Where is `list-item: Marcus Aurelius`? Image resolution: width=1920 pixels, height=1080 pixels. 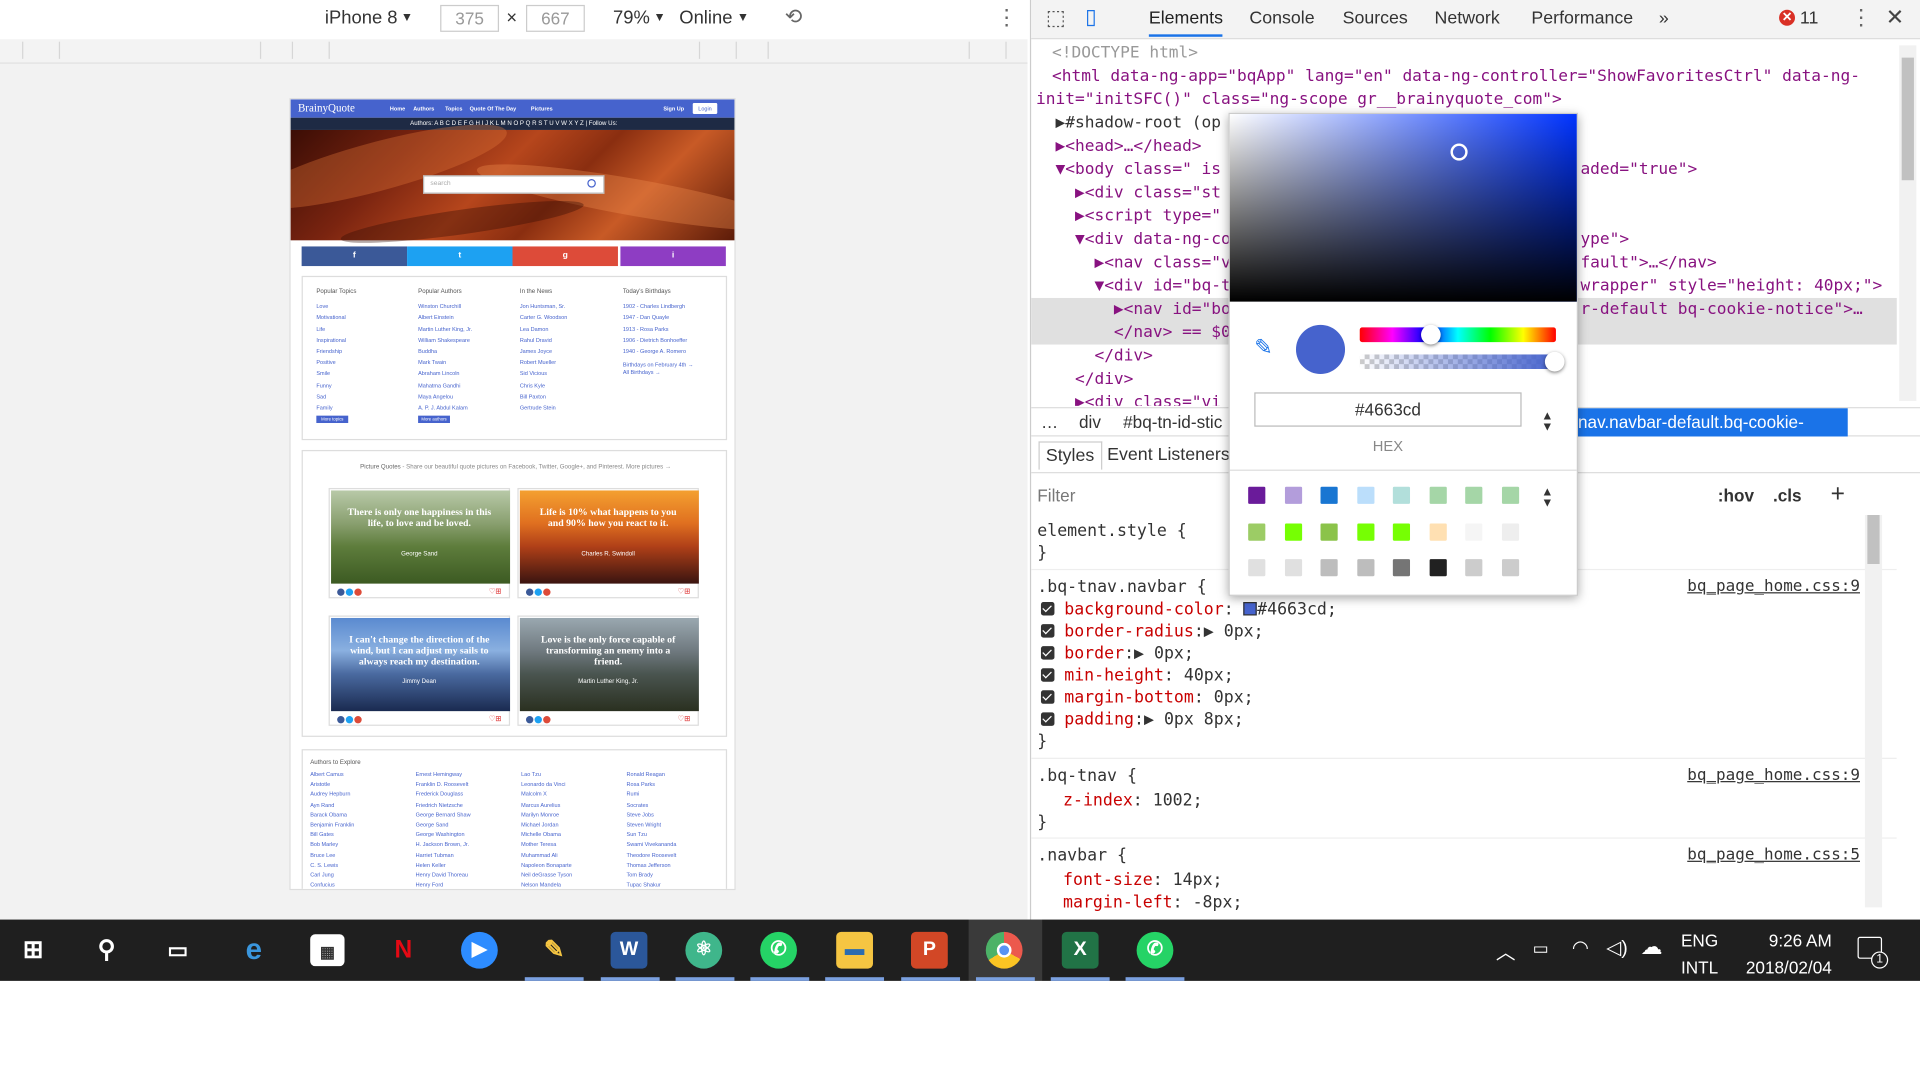
list-item: Marcus Aurelius is located at coordinates (571, 805).